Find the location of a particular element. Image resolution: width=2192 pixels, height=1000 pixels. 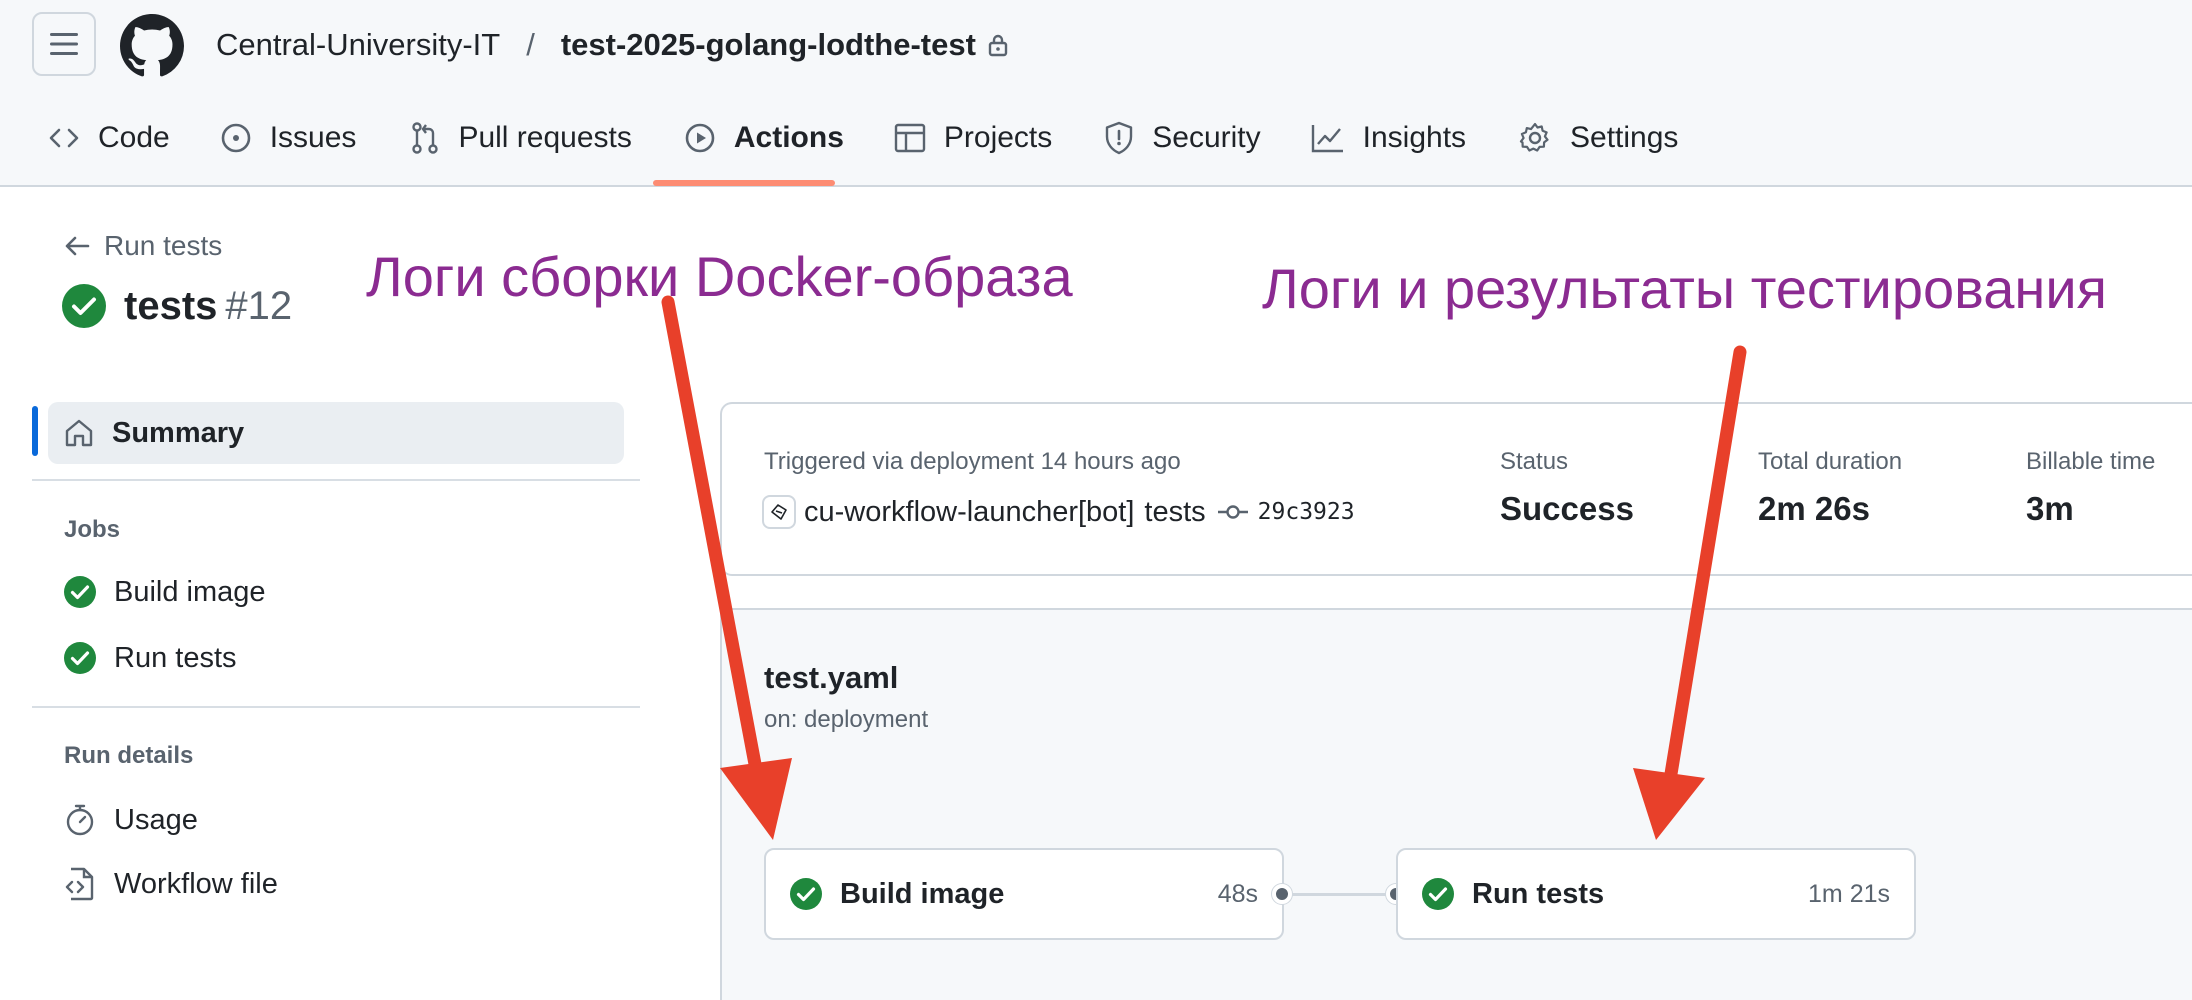

actor-link: cu-workflow-launcher[bot] is located at coordinates (969, 512).